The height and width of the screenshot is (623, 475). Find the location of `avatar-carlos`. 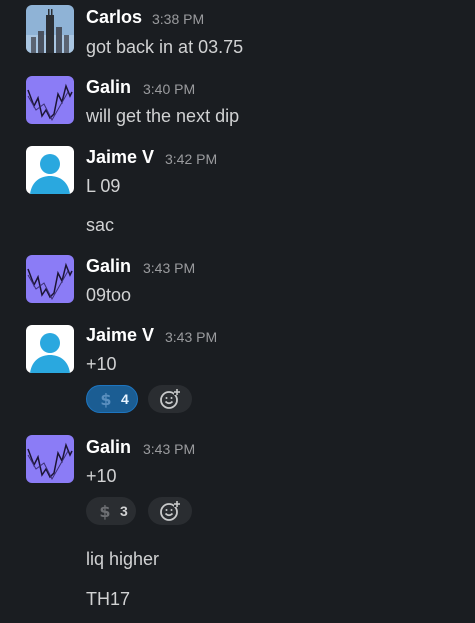

avatar-carlos is located at coordinates (50, 29).